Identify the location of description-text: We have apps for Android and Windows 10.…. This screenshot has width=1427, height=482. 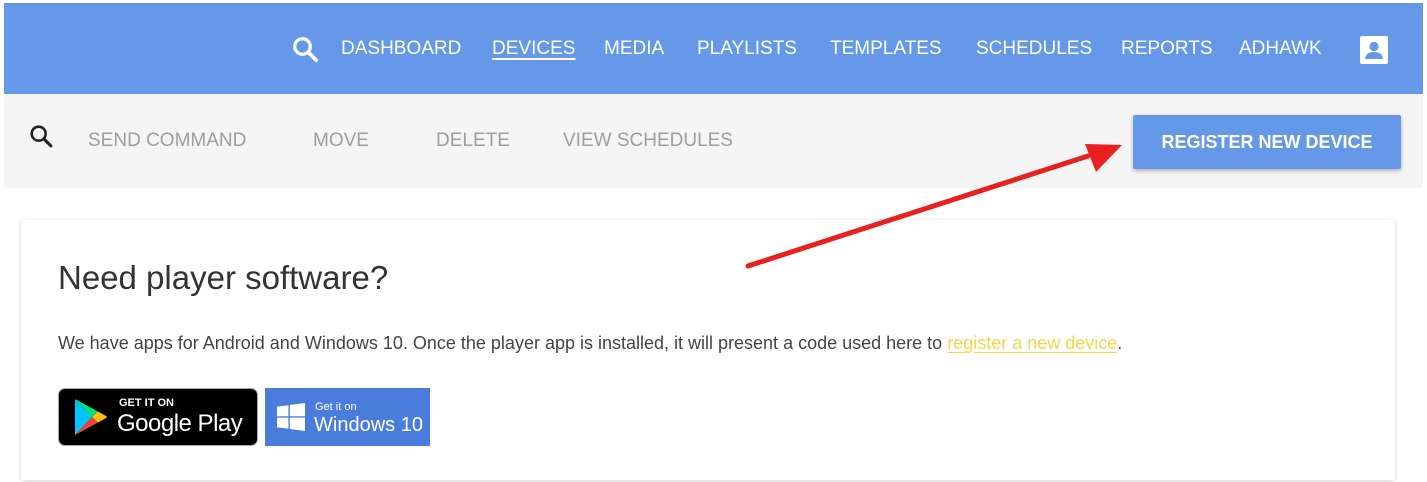
(503, 343).